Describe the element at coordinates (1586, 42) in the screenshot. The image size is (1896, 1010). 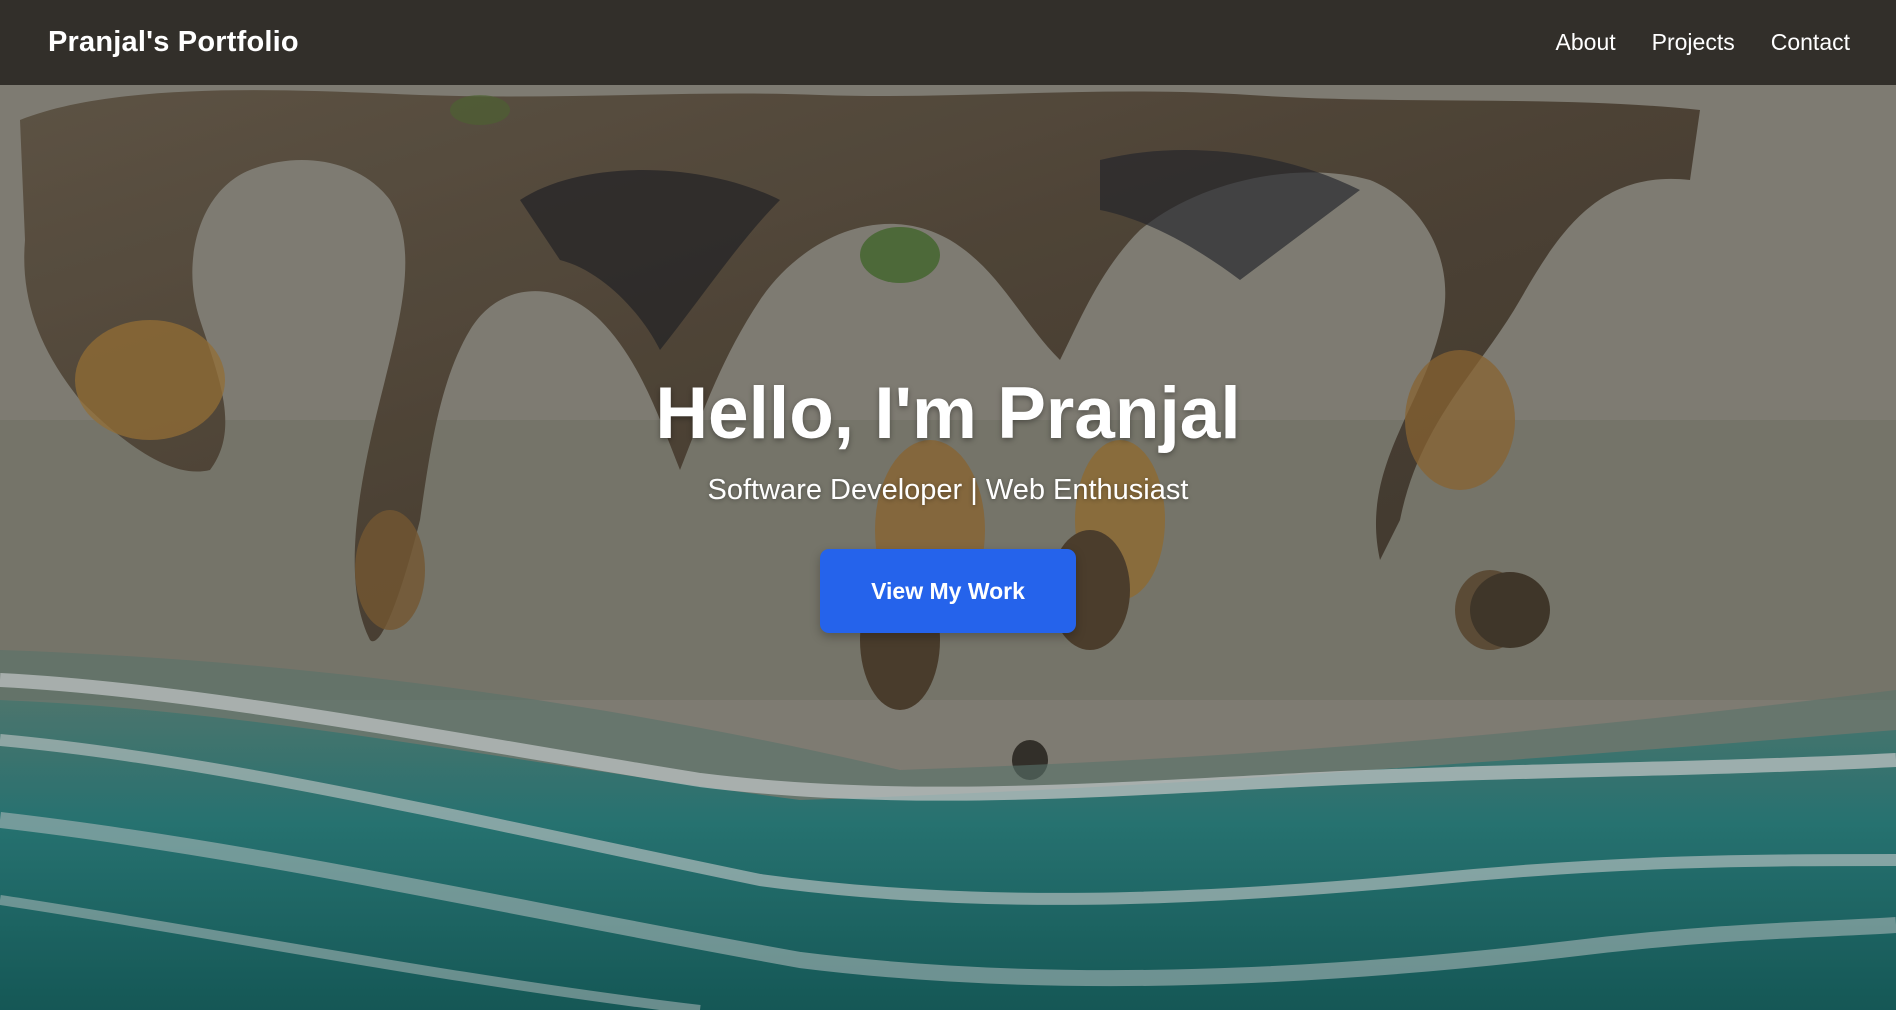
I see `nav-link-about: About` at that location.